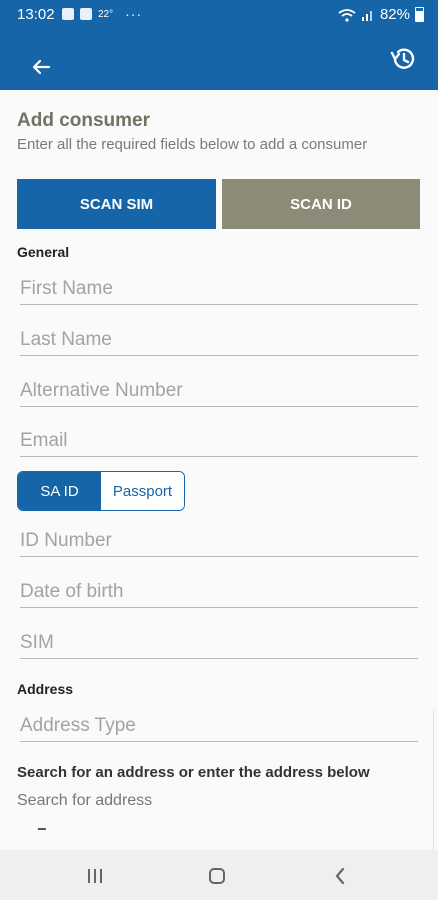 The height and width of the screenshot is (900, 438). Describe the element at coordinates (219, 287) in the screenshot. I see `first-name-field: First Name` at that location.